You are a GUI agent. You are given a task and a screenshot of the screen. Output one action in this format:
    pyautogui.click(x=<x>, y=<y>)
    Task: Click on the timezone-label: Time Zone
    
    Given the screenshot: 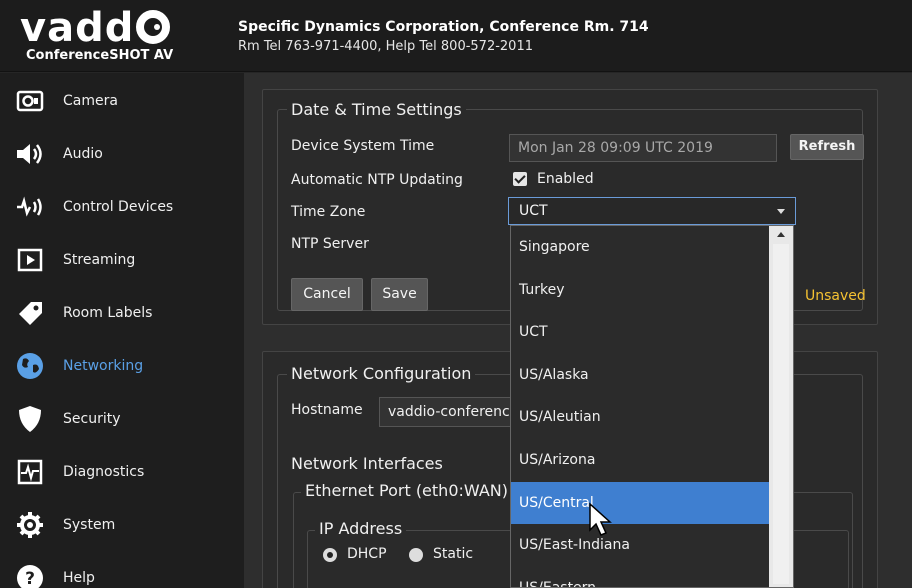 What is the action you would take?
    pyautogui.click(x=328, y=212)
    